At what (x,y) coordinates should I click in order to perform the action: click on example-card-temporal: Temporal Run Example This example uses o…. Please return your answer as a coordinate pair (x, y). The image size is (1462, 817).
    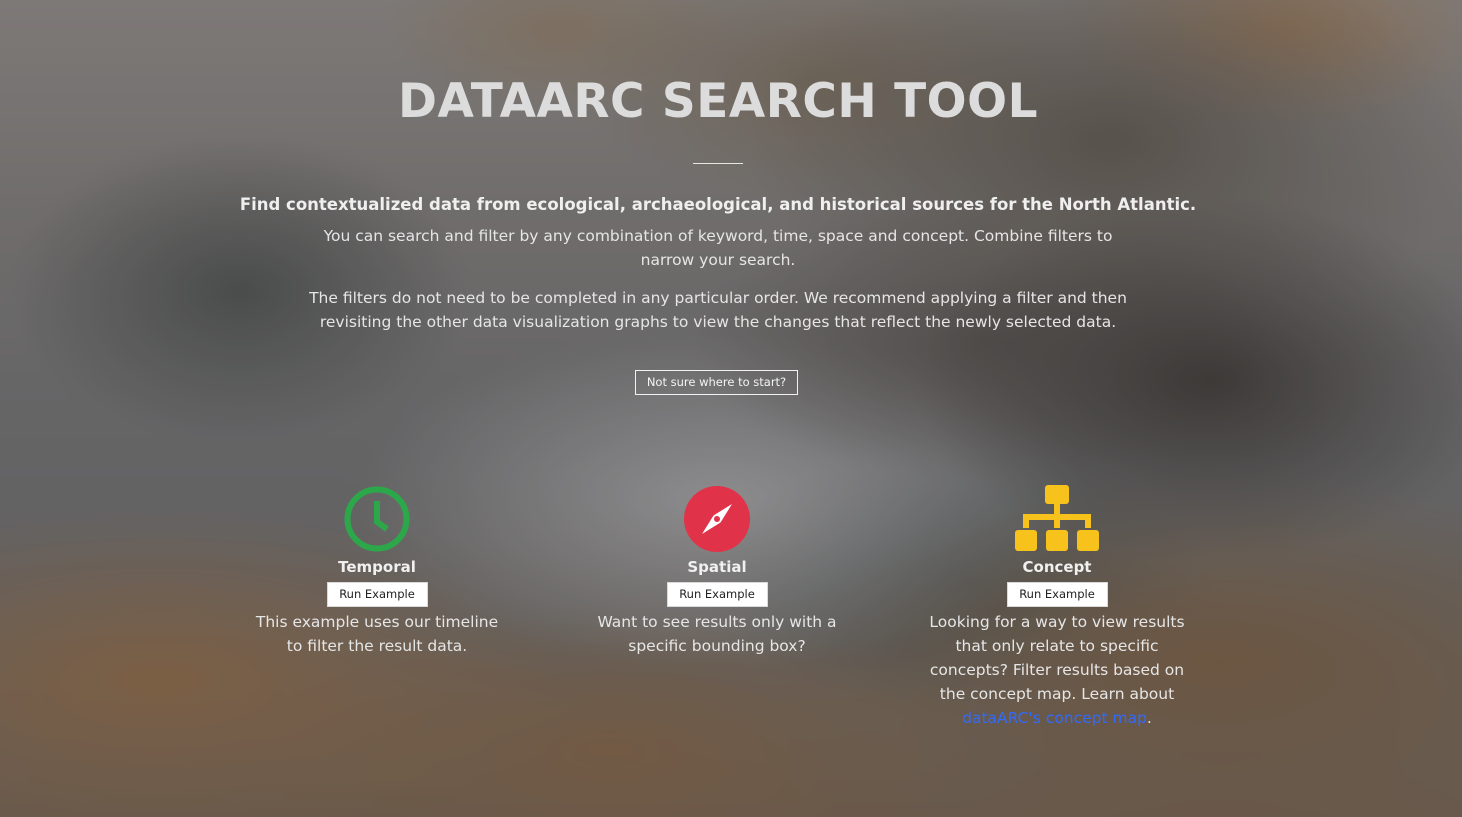
    Looking at the image, I should click on (377, 571).